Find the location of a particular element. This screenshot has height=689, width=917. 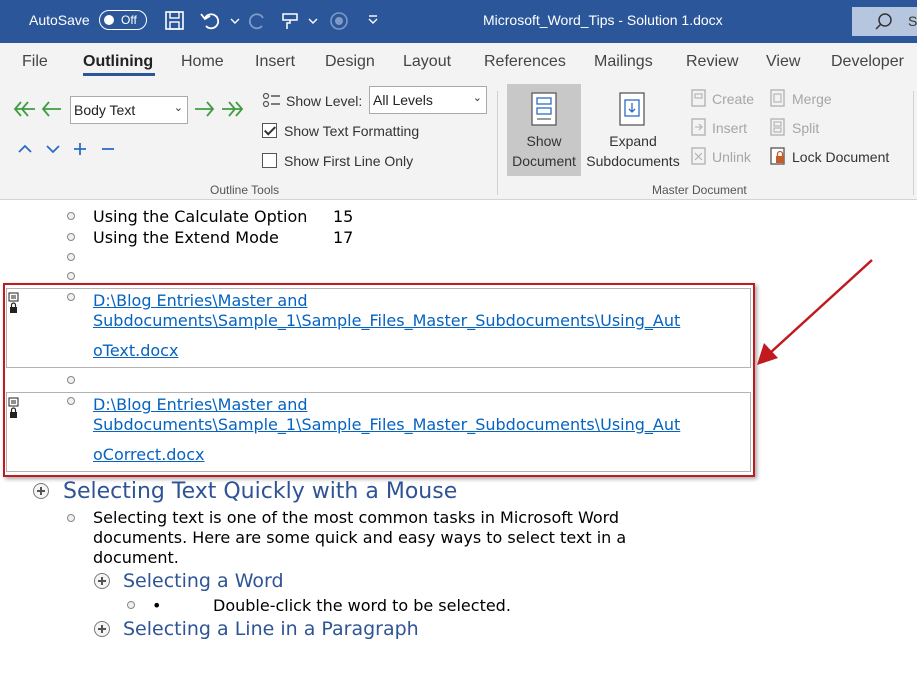

chevron-down-icon is located at coordinates (313, 21).